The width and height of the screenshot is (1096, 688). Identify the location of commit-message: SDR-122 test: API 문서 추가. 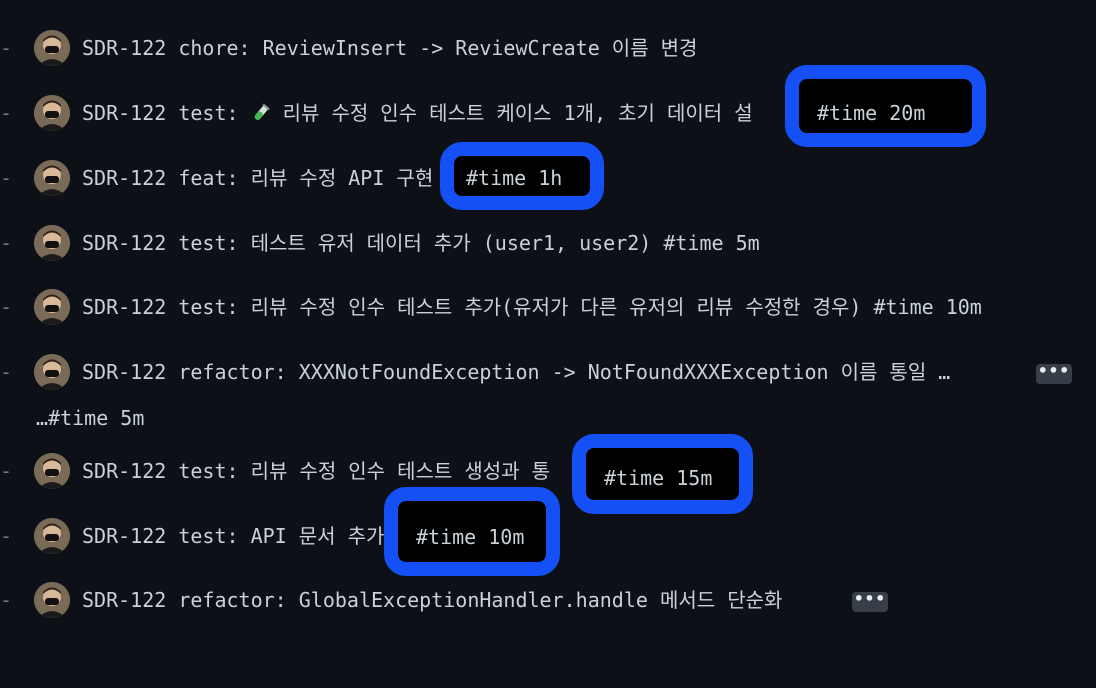
(233, 536).